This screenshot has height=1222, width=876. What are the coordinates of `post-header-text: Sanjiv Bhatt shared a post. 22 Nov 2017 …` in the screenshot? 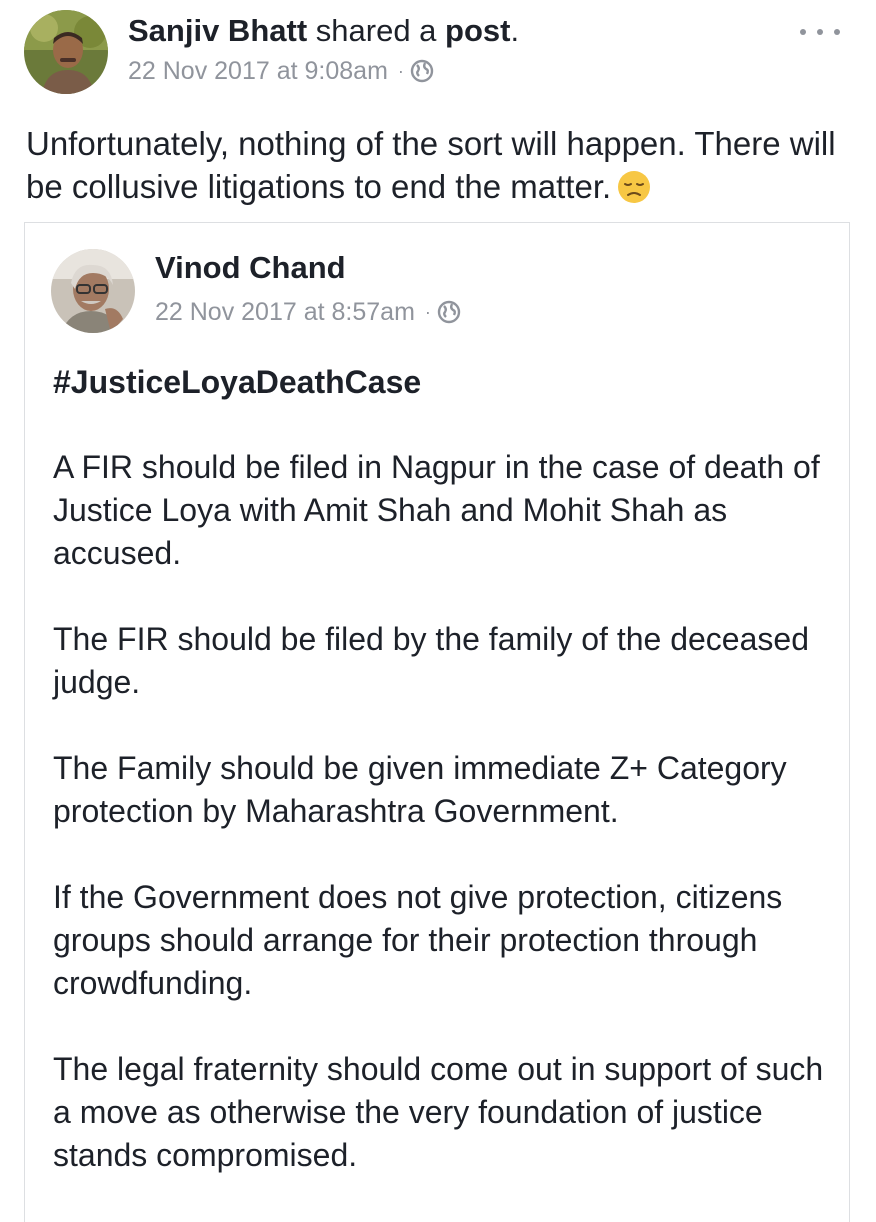 It's located at (323, 49).